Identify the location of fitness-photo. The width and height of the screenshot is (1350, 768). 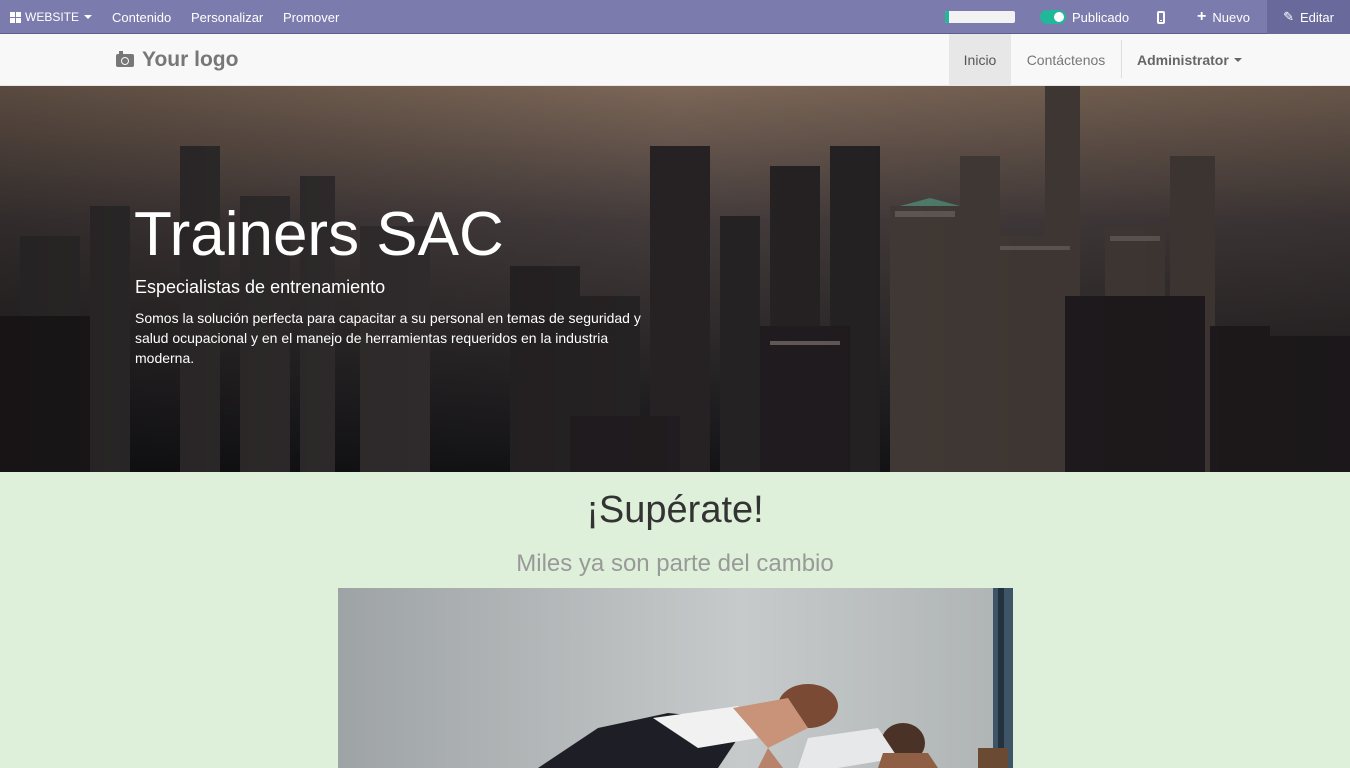
(675, 678).